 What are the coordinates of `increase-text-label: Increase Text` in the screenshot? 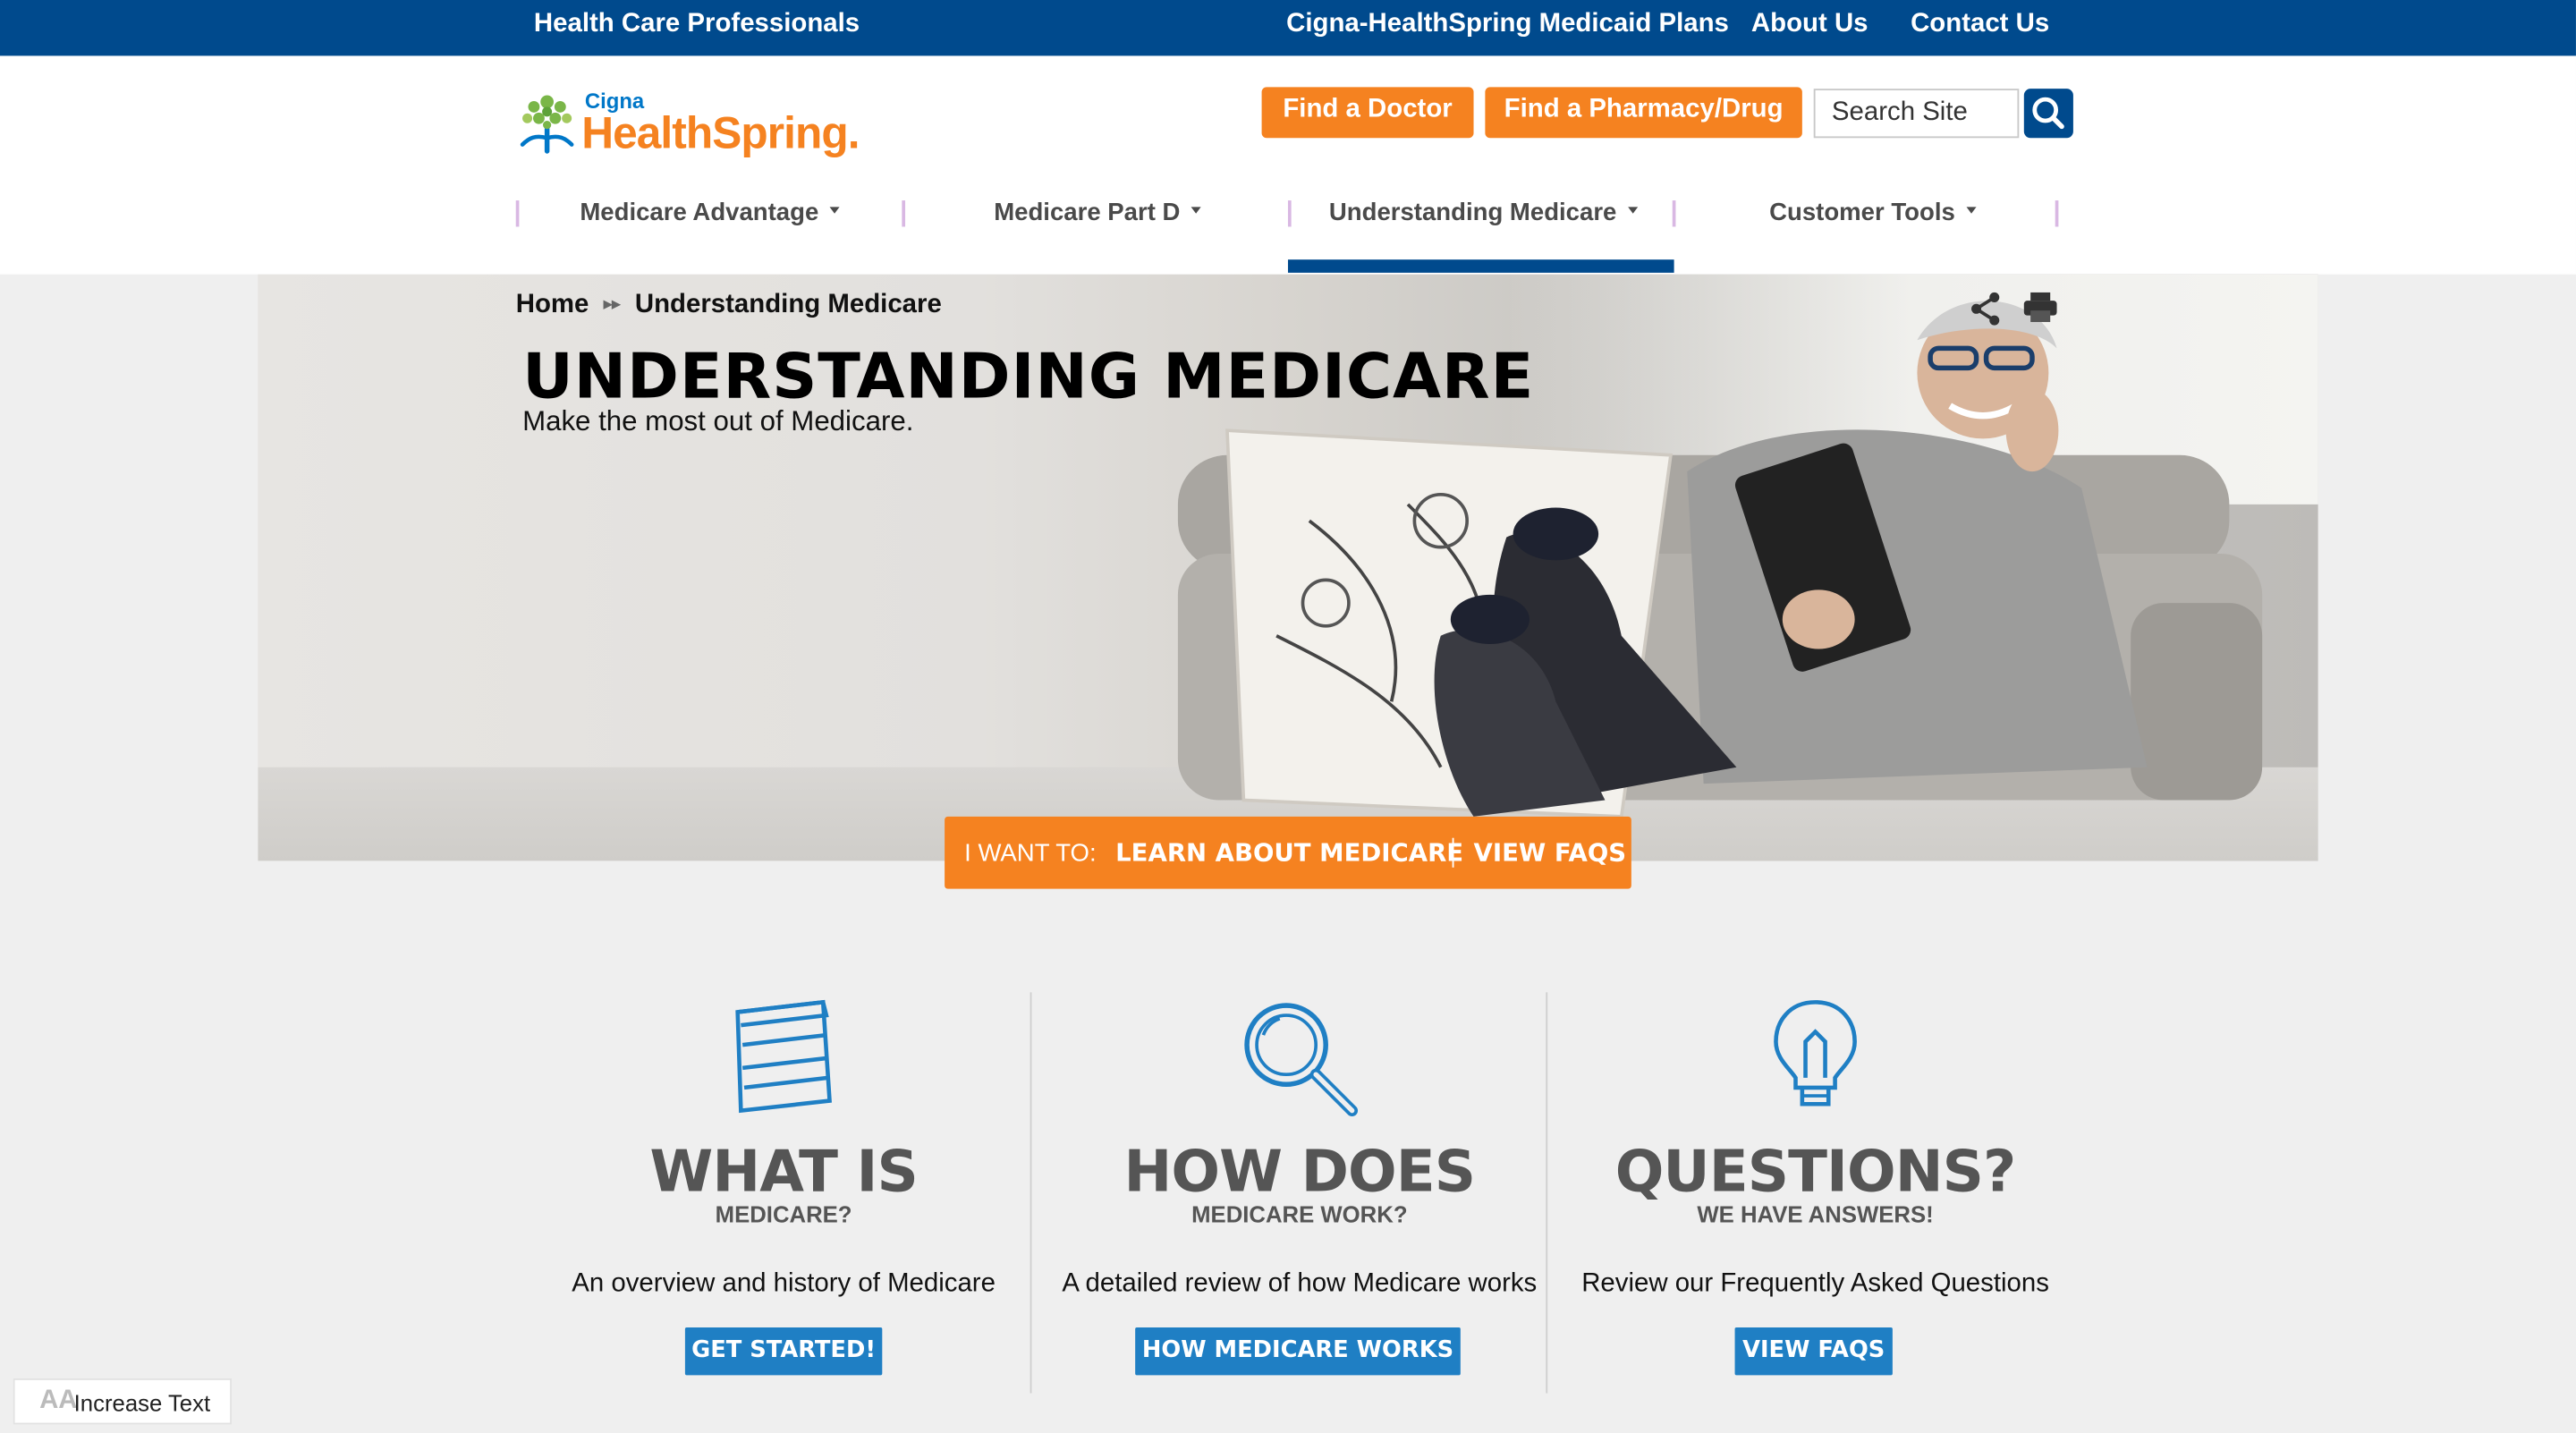 It's located at (142, 1403).